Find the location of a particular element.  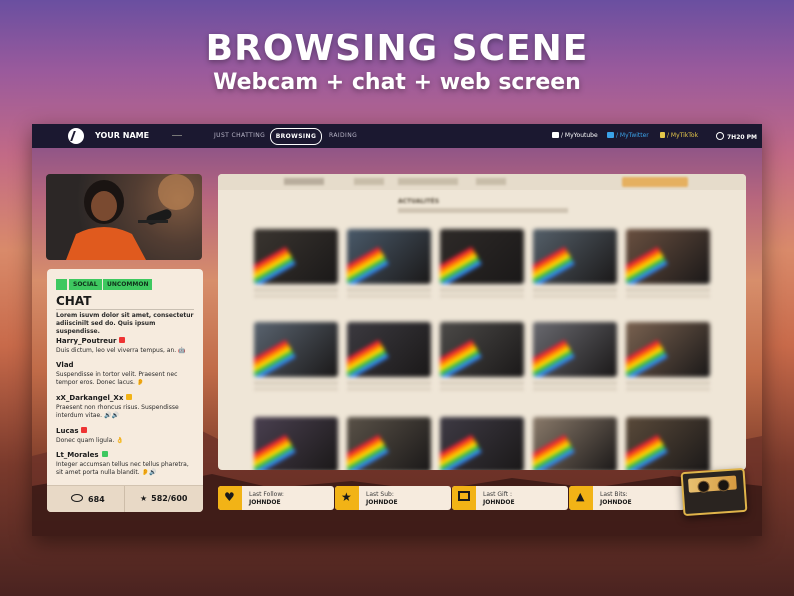

social-tiktok: / MyTikTok is located at coordinates (679, 135).